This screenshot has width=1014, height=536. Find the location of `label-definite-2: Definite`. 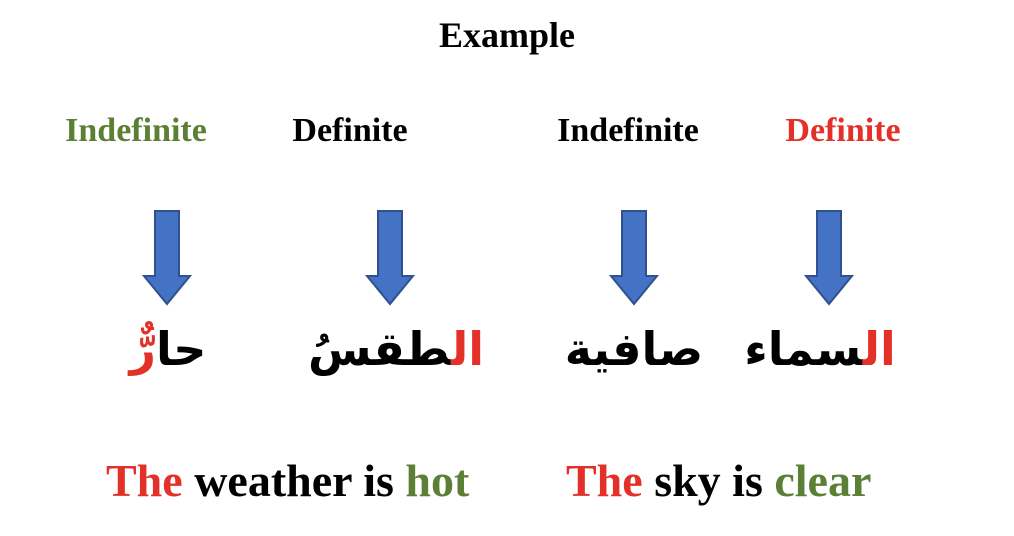

label-definite-2: Definite is located at coordinates (843, 130).